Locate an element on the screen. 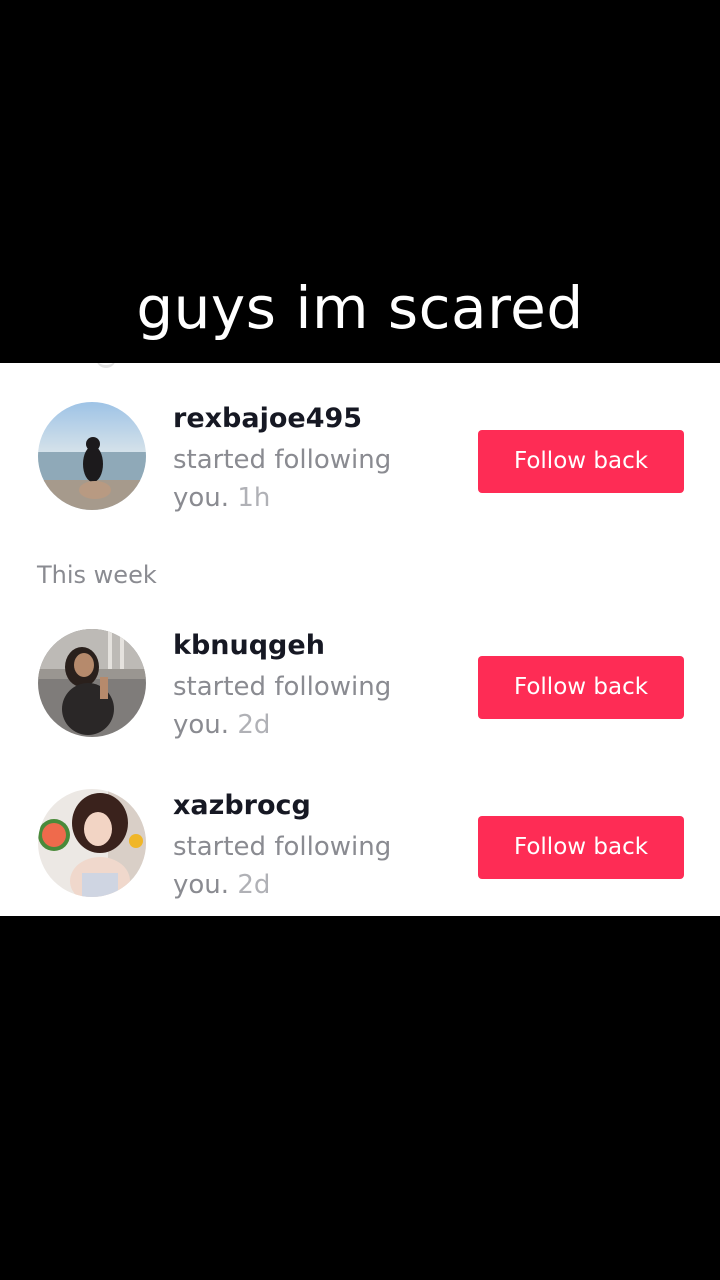 The height and width of the screenshot is (1280, 720). person-with-fruit-avatar is located at coordinates (92, 843).